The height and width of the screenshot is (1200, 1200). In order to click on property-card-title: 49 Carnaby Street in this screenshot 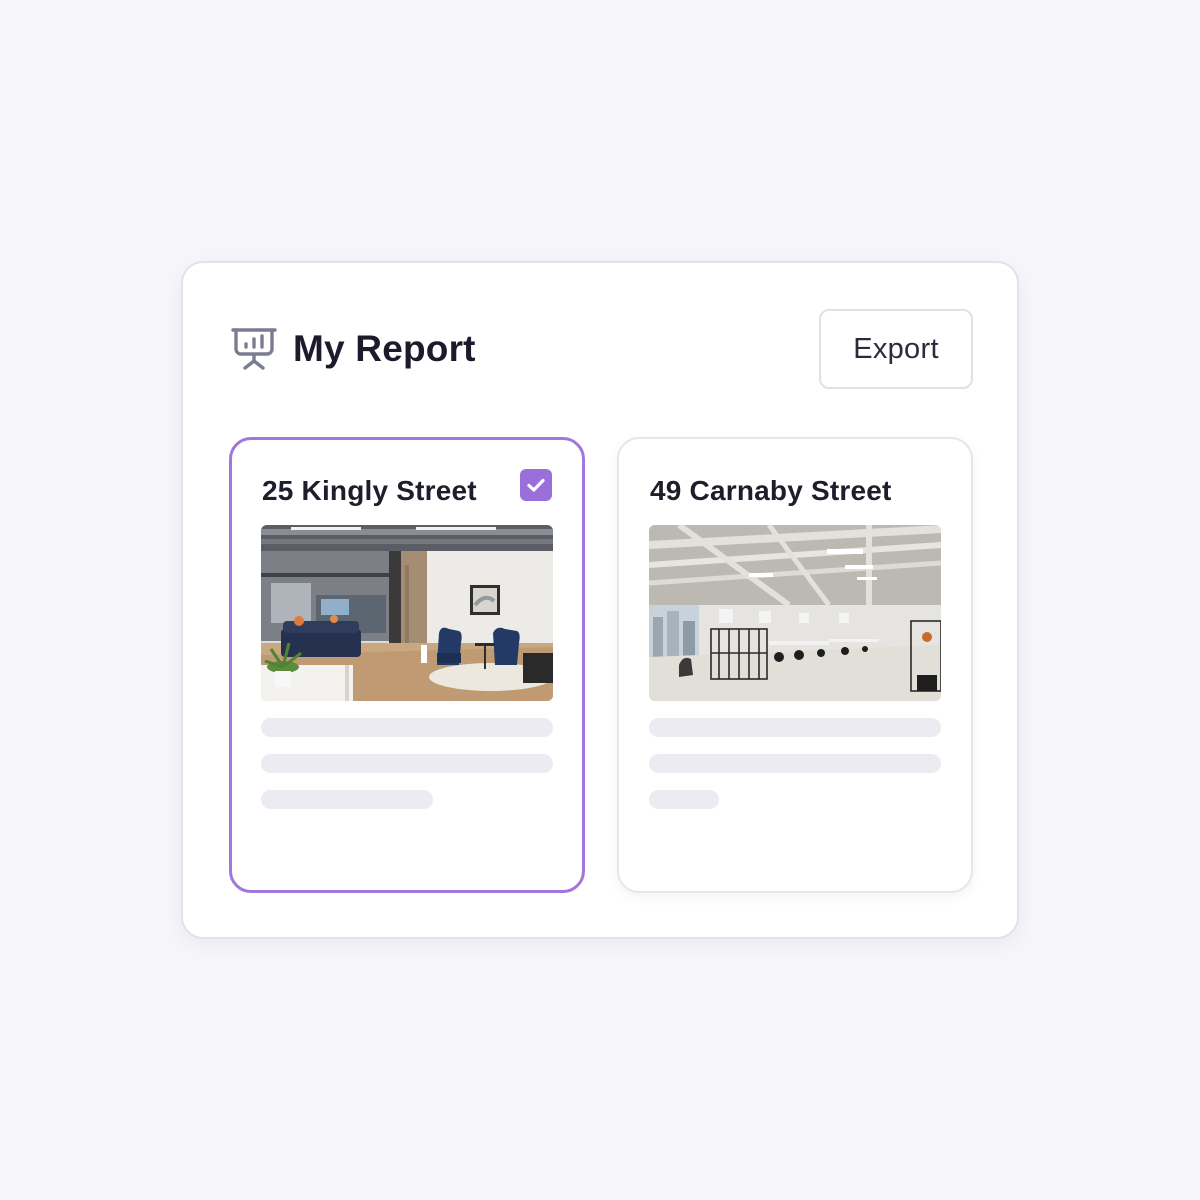, I will do `click(771, 490)`.